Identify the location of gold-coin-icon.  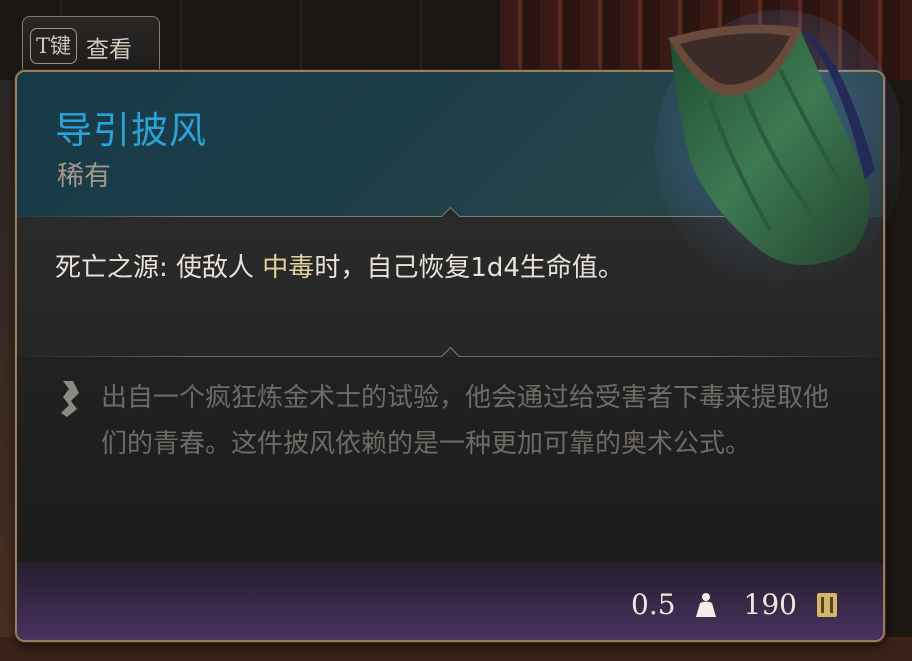
(827, 604).